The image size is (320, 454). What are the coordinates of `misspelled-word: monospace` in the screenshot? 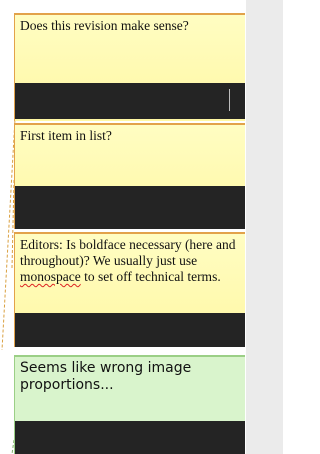 It's located at (50, 276).